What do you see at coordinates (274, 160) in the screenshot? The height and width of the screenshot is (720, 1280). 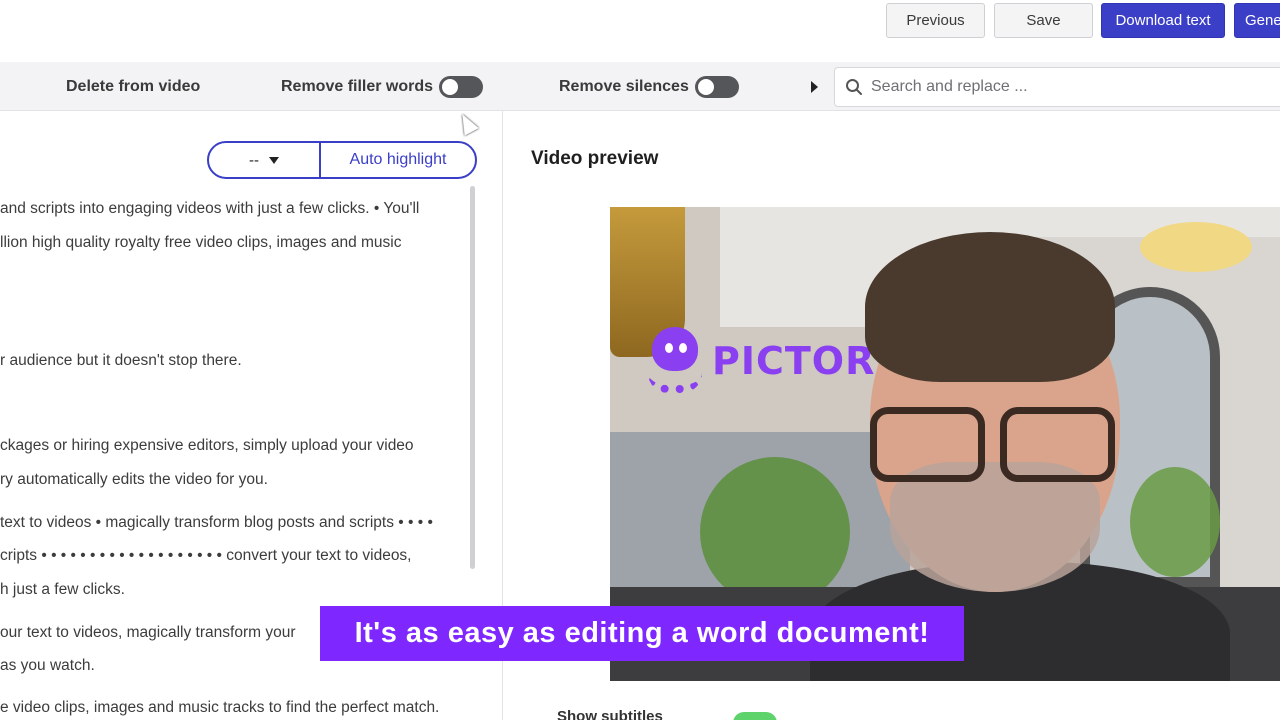 I see `chevron-down-icon` at bounding box center [274, 160].